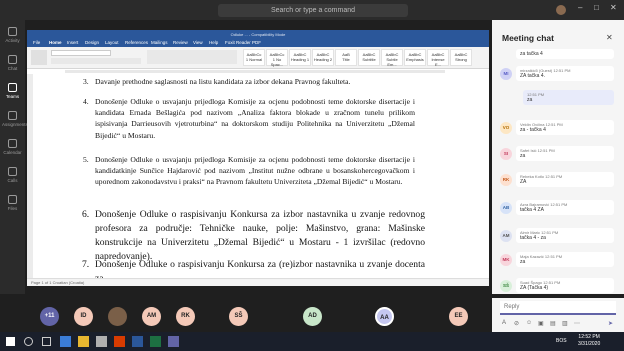  Describe the element at coordinates (565, 323) in the screenshot. I see `meet-icon: ▥` at that location.